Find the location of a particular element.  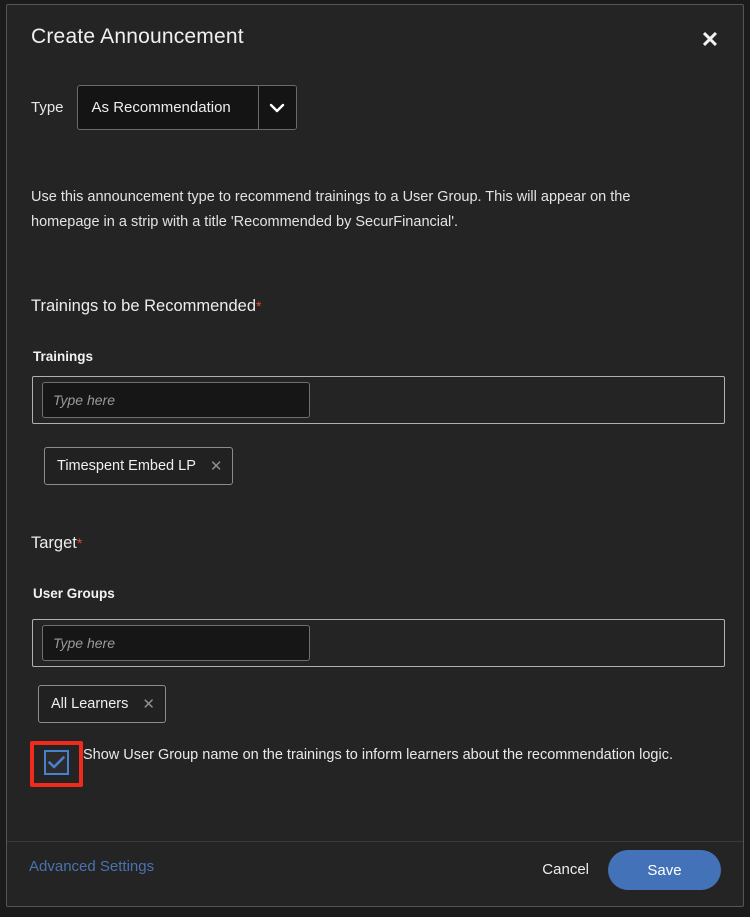

trainings-chip-label: Timespent Embed LP is located at coordinates (126, 466).